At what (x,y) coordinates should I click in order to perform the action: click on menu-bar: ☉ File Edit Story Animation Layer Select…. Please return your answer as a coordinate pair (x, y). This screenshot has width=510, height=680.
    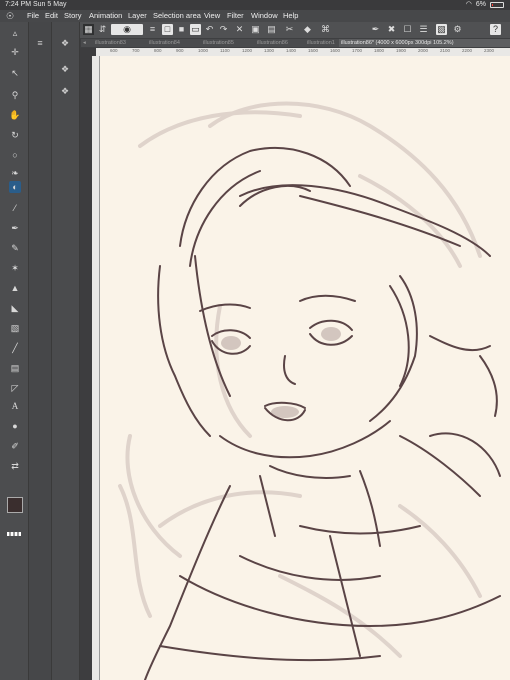
    Looking at the image, I should click on (255, 16).